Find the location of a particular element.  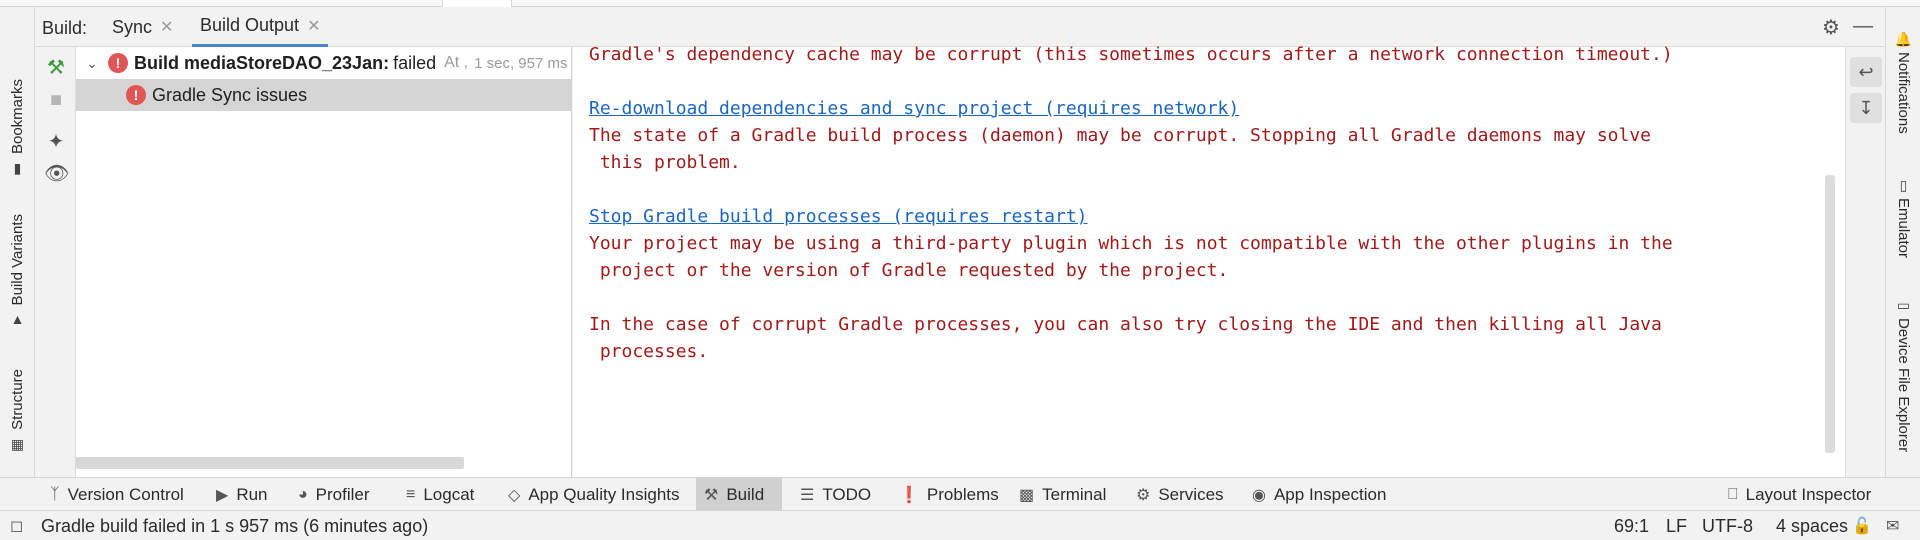

event-log-icon: ✉ is located at coordinates (1892, 526).